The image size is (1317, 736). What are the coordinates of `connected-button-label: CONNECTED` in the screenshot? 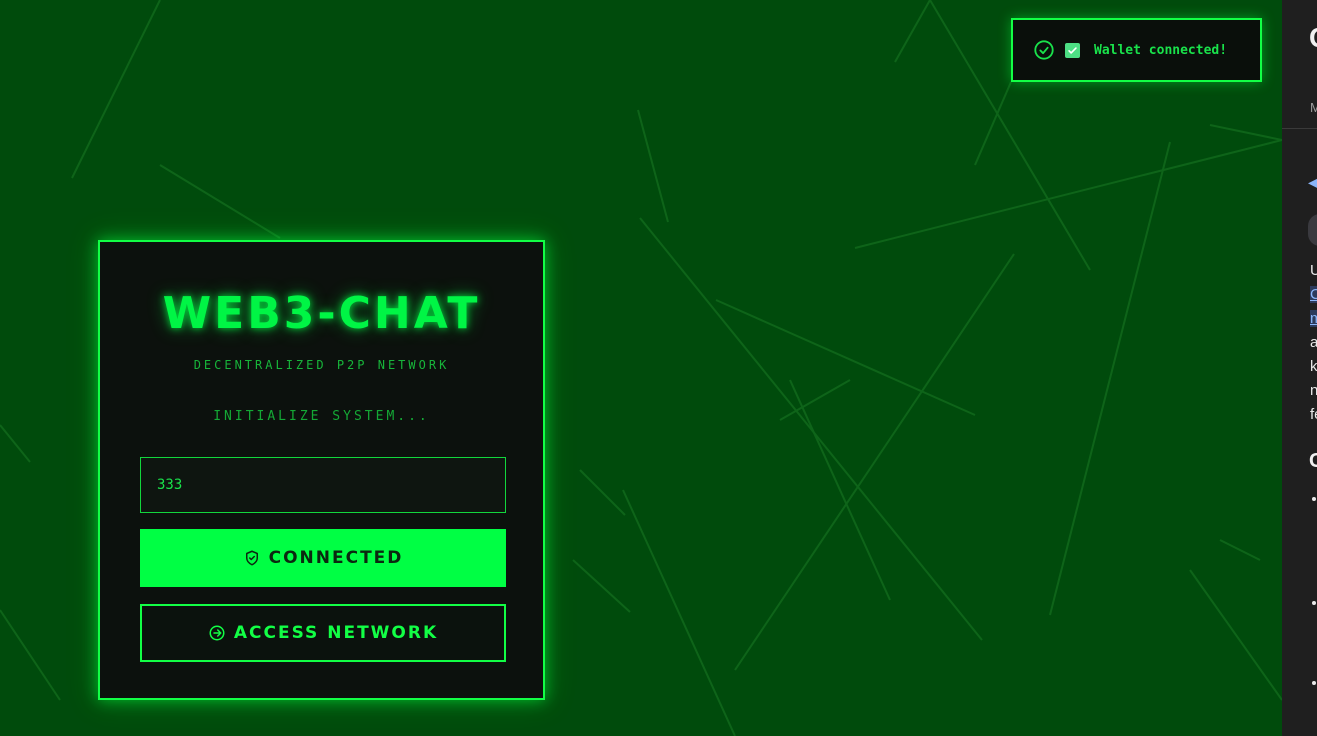 It's located at (336, 558).